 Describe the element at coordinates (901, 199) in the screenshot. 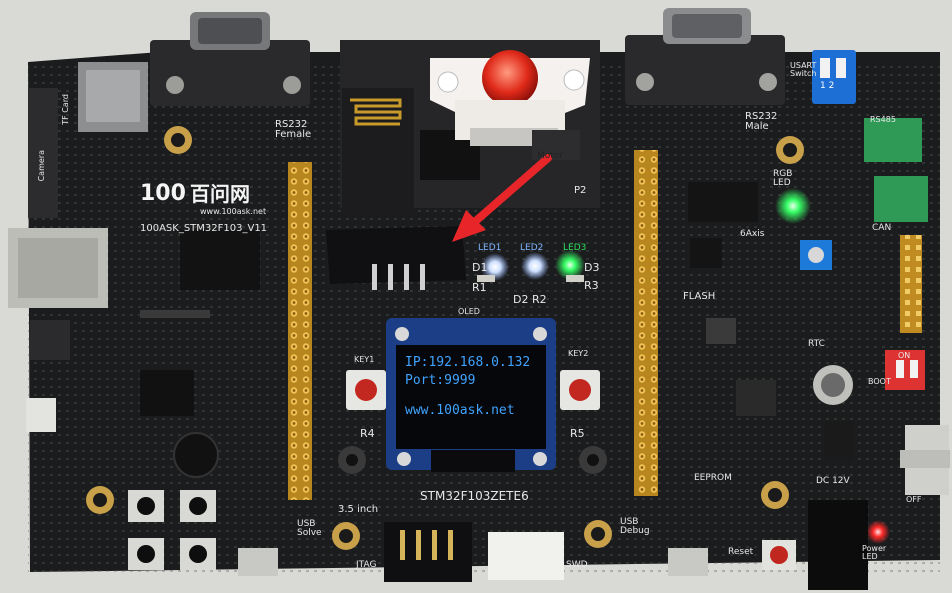

I see `can-terminal` at that location.